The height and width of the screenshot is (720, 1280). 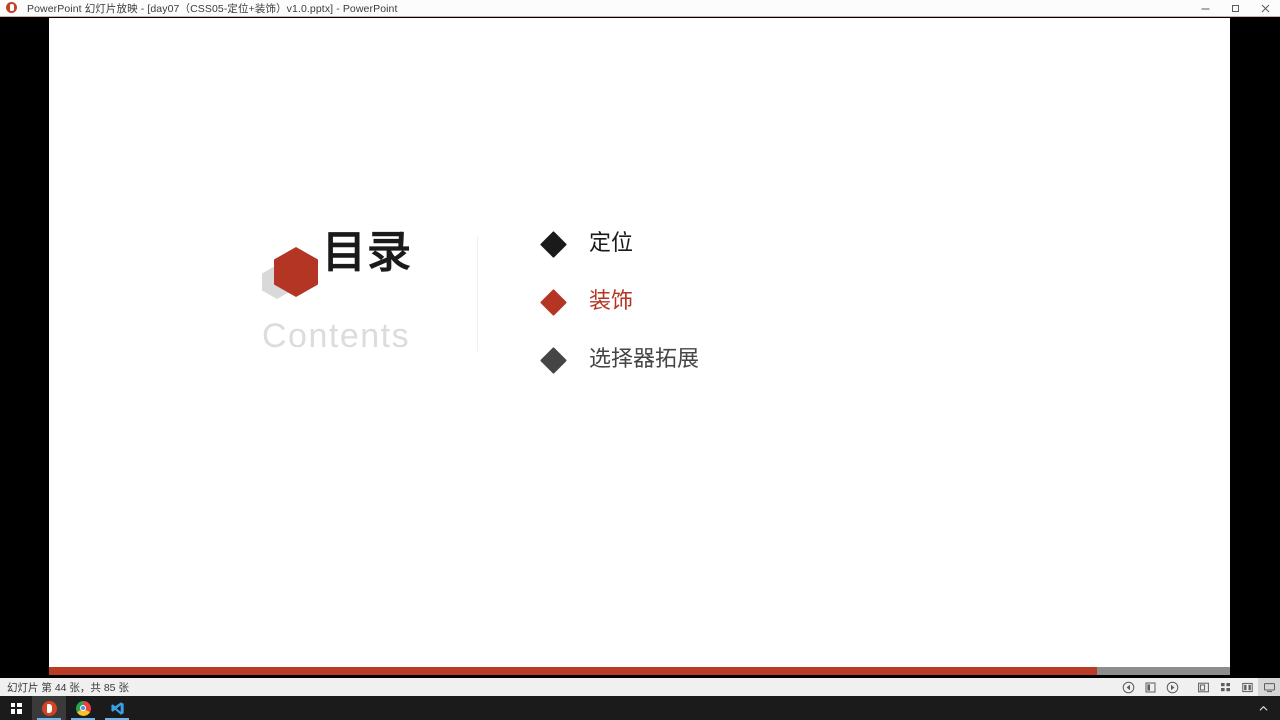 I want to click on chrome-icon, so click(x=83, y=708).